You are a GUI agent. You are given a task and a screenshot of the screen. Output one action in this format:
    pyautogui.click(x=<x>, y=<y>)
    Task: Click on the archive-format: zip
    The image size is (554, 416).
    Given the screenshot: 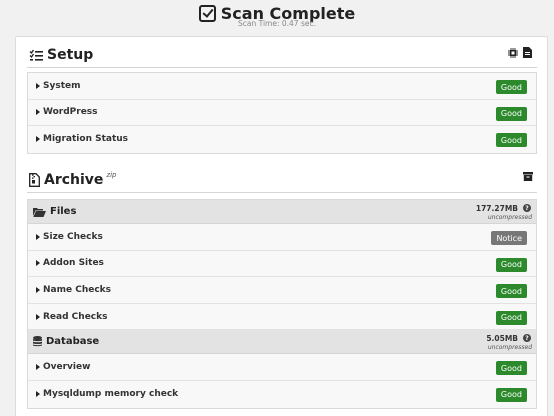 What is the action you would take?
    pyautogui.click(x=111, y=175)
    